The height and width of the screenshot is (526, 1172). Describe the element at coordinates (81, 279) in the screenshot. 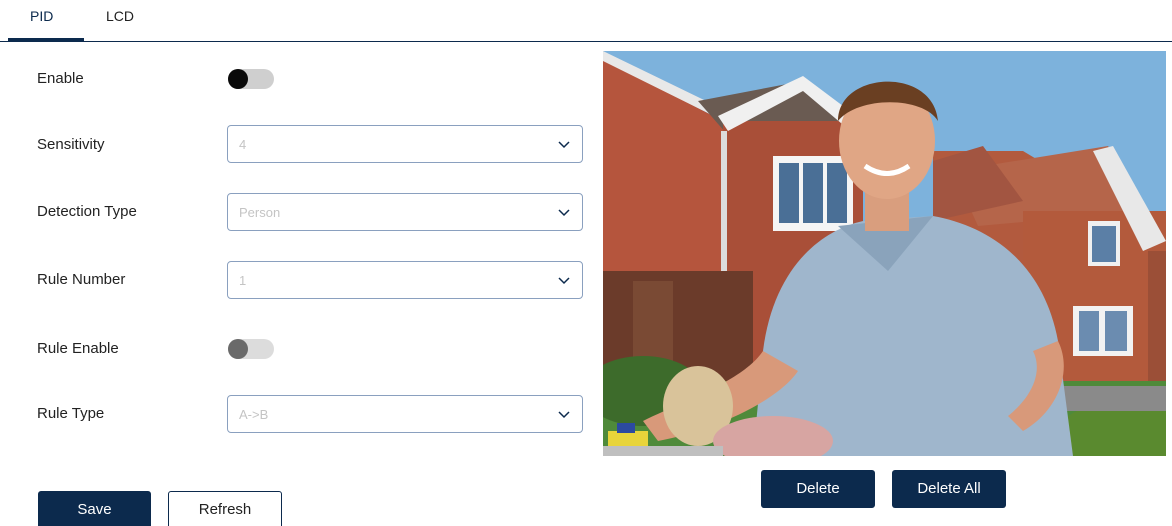

I see `rule-number-label: Rule Number` at that location.